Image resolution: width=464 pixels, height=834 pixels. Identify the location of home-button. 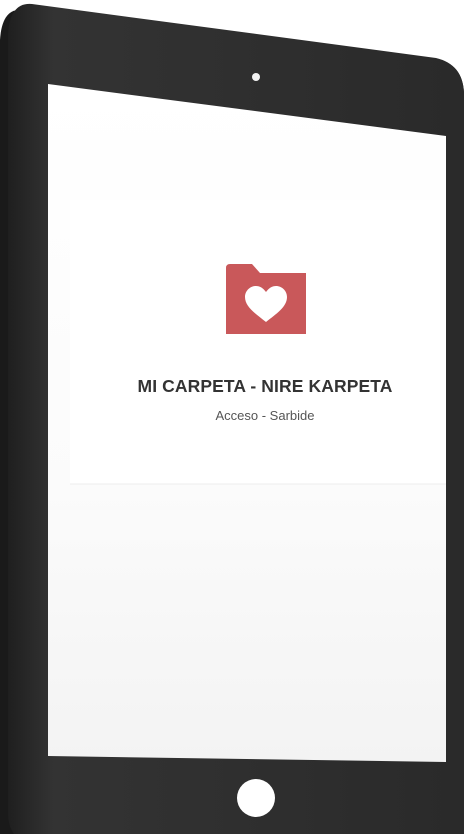
(256, 798).